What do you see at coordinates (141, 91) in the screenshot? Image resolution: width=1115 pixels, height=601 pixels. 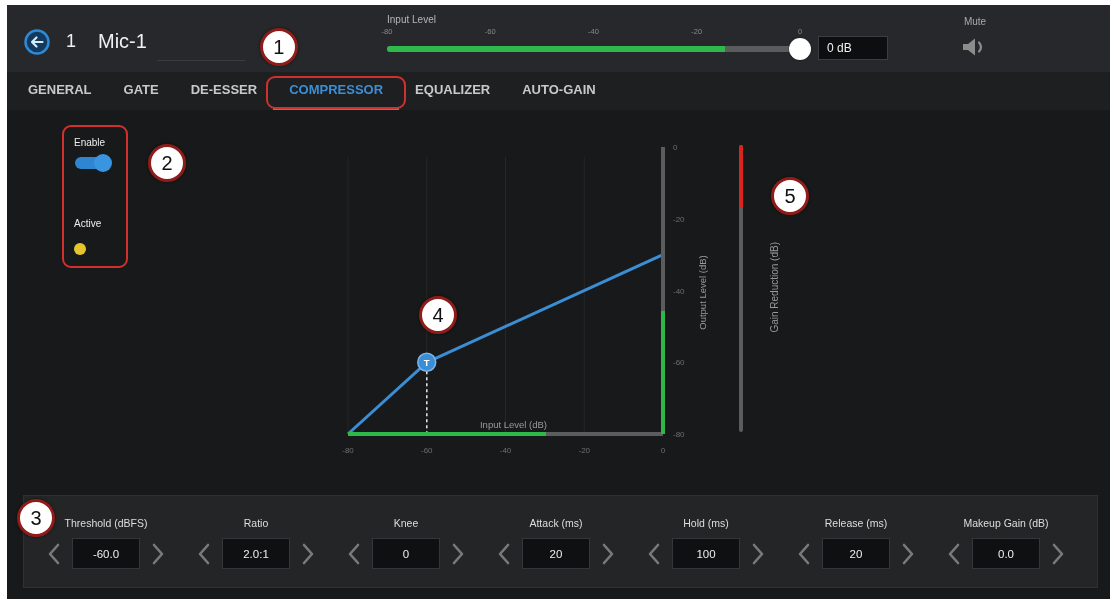 I see `tab: GATE` at bounding box center [141, 91].